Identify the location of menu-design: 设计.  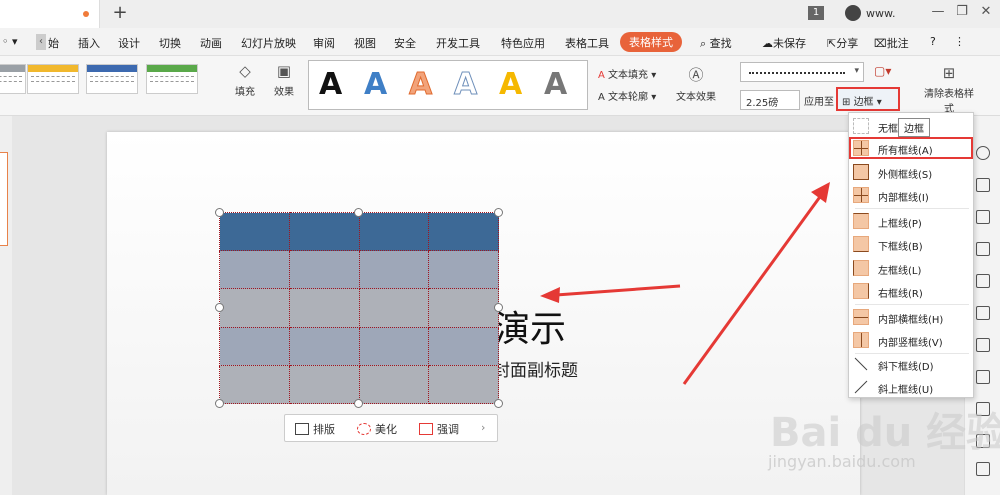
(129, 43).